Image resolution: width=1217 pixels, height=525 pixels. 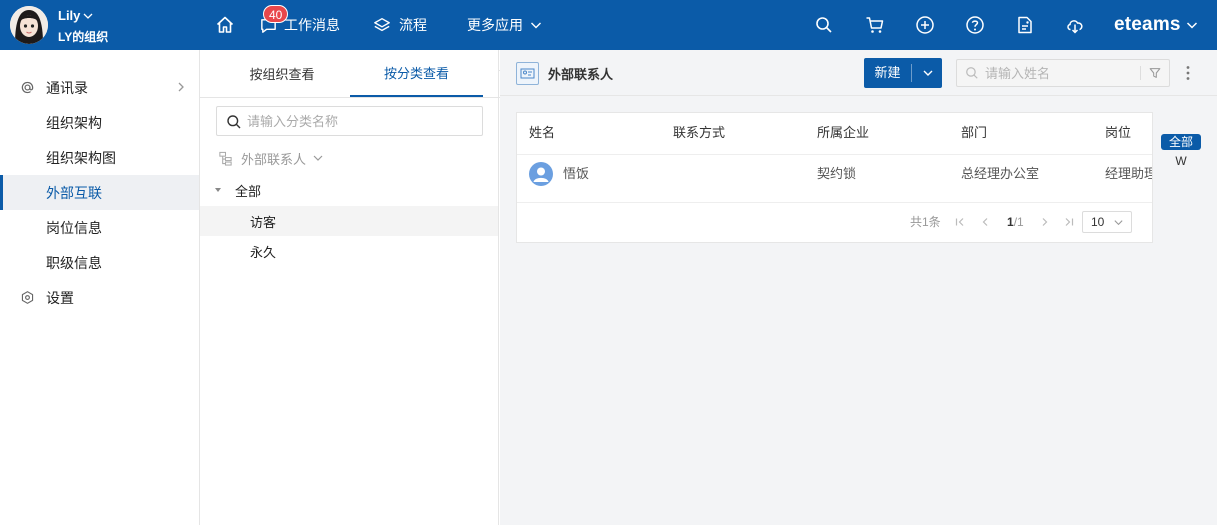 I want to click on pagination: 共1条 1/1 10, so click(x=834, y=222).